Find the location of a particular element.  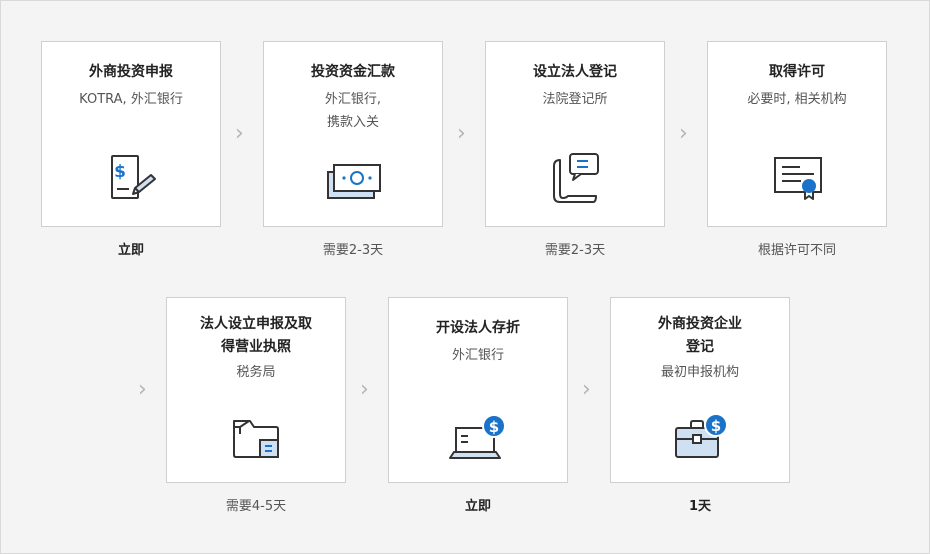

step-subtitle: 必要时, 相关机构 is located at coordinates (797, 99).